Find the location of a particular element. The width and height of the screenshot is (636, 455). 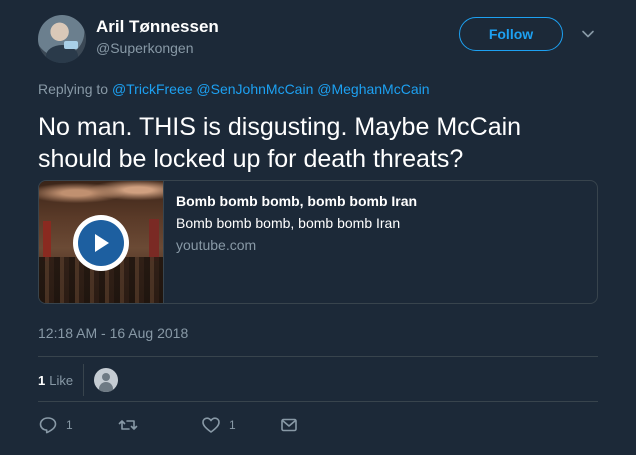

play-triangle-icon is located at coordinates (102, 243).